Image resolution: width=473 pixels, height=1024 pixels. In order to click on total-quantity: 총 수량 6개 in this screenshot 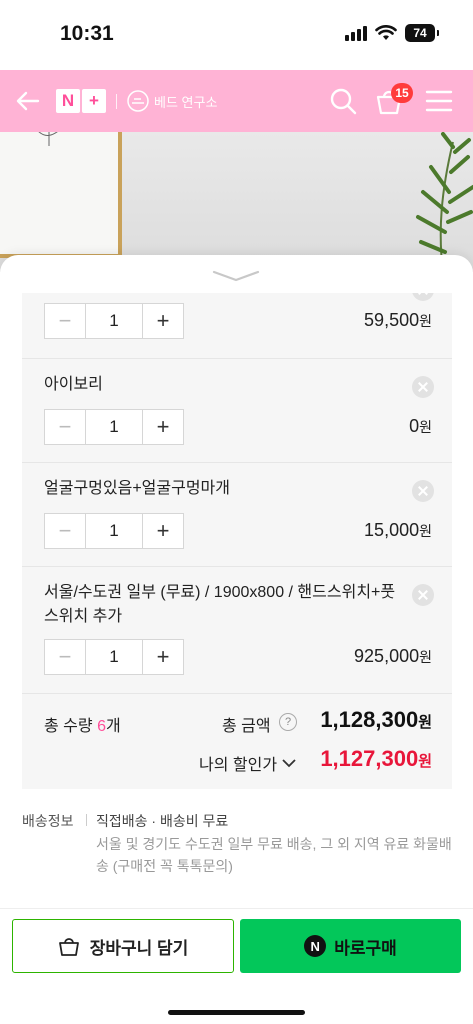, I will do `click(82, 726)`.